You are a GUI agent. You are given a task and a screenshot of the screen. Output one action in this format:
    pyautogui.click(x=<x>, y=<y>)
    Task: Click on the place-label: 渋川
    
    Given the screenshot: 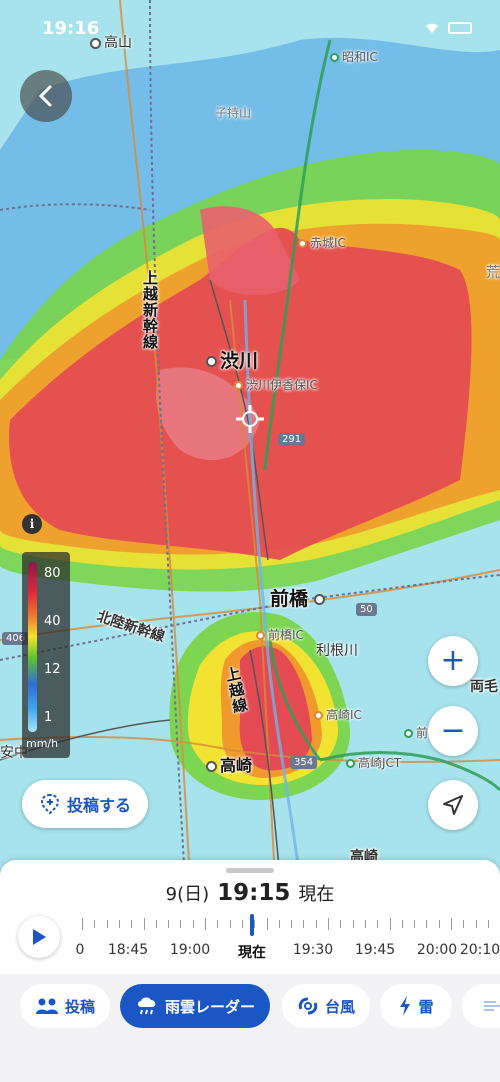 What is the action you would take?
    pyautogui.click(x=232, y=359)
    